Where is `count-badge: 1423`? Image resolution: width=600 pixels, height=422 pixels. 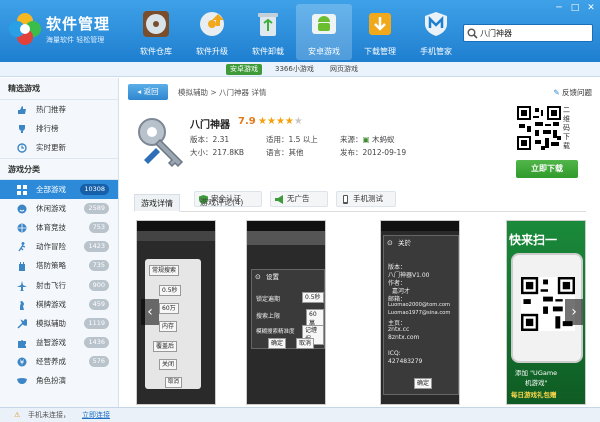 count-badge: 1423 is located at coordinates (96, 247).